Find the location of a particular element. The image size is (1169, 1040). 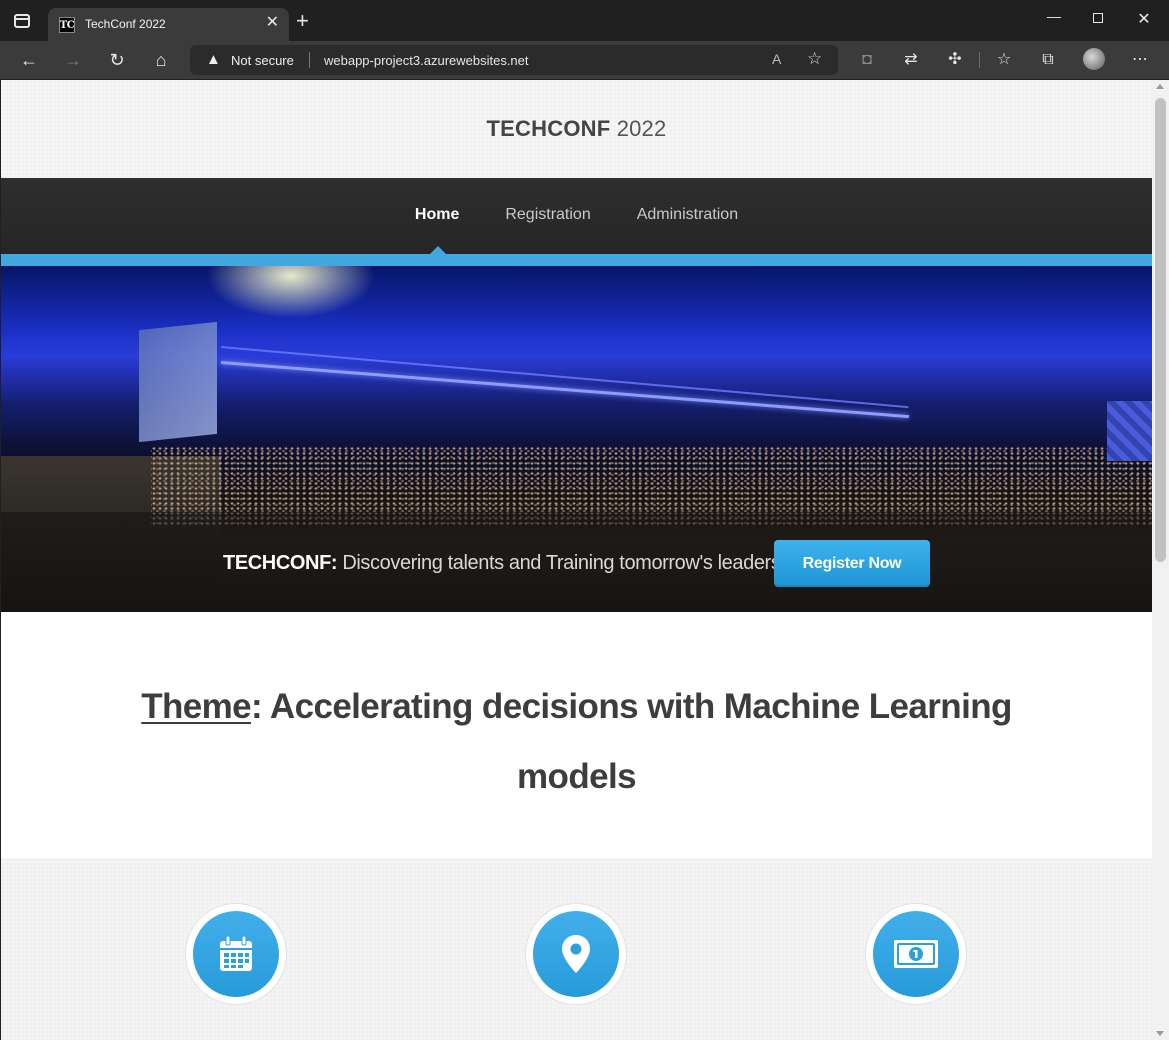

shield-icon: ◘ is located at coordinates (867, 60).